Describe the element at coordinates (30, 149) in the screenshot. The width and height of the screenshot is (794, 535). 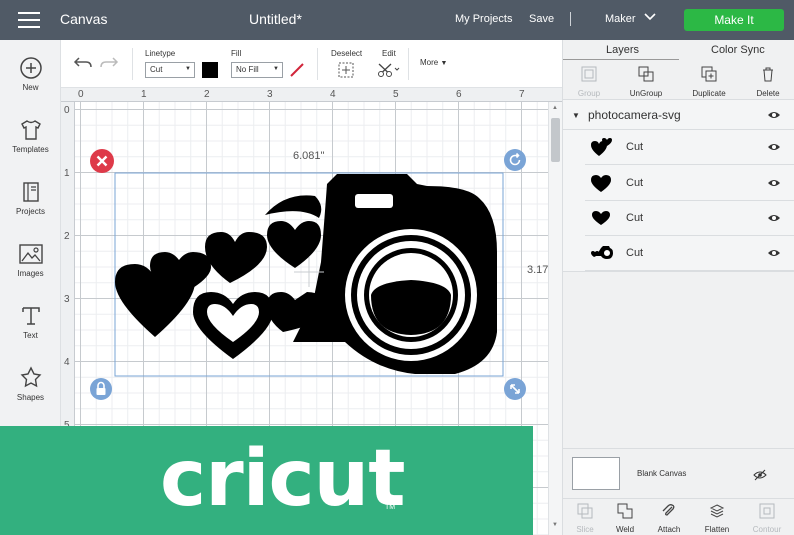
I see `sidebar-item-label: Templates` at that location.